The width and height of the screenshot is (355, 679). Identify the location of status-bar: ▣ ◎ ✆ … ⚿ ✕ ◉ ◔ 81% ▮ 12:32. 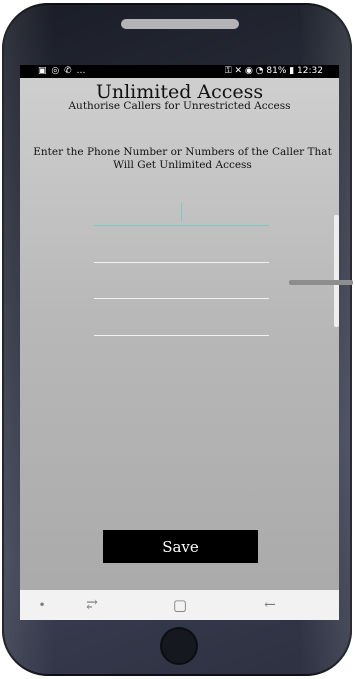
(179, 71).